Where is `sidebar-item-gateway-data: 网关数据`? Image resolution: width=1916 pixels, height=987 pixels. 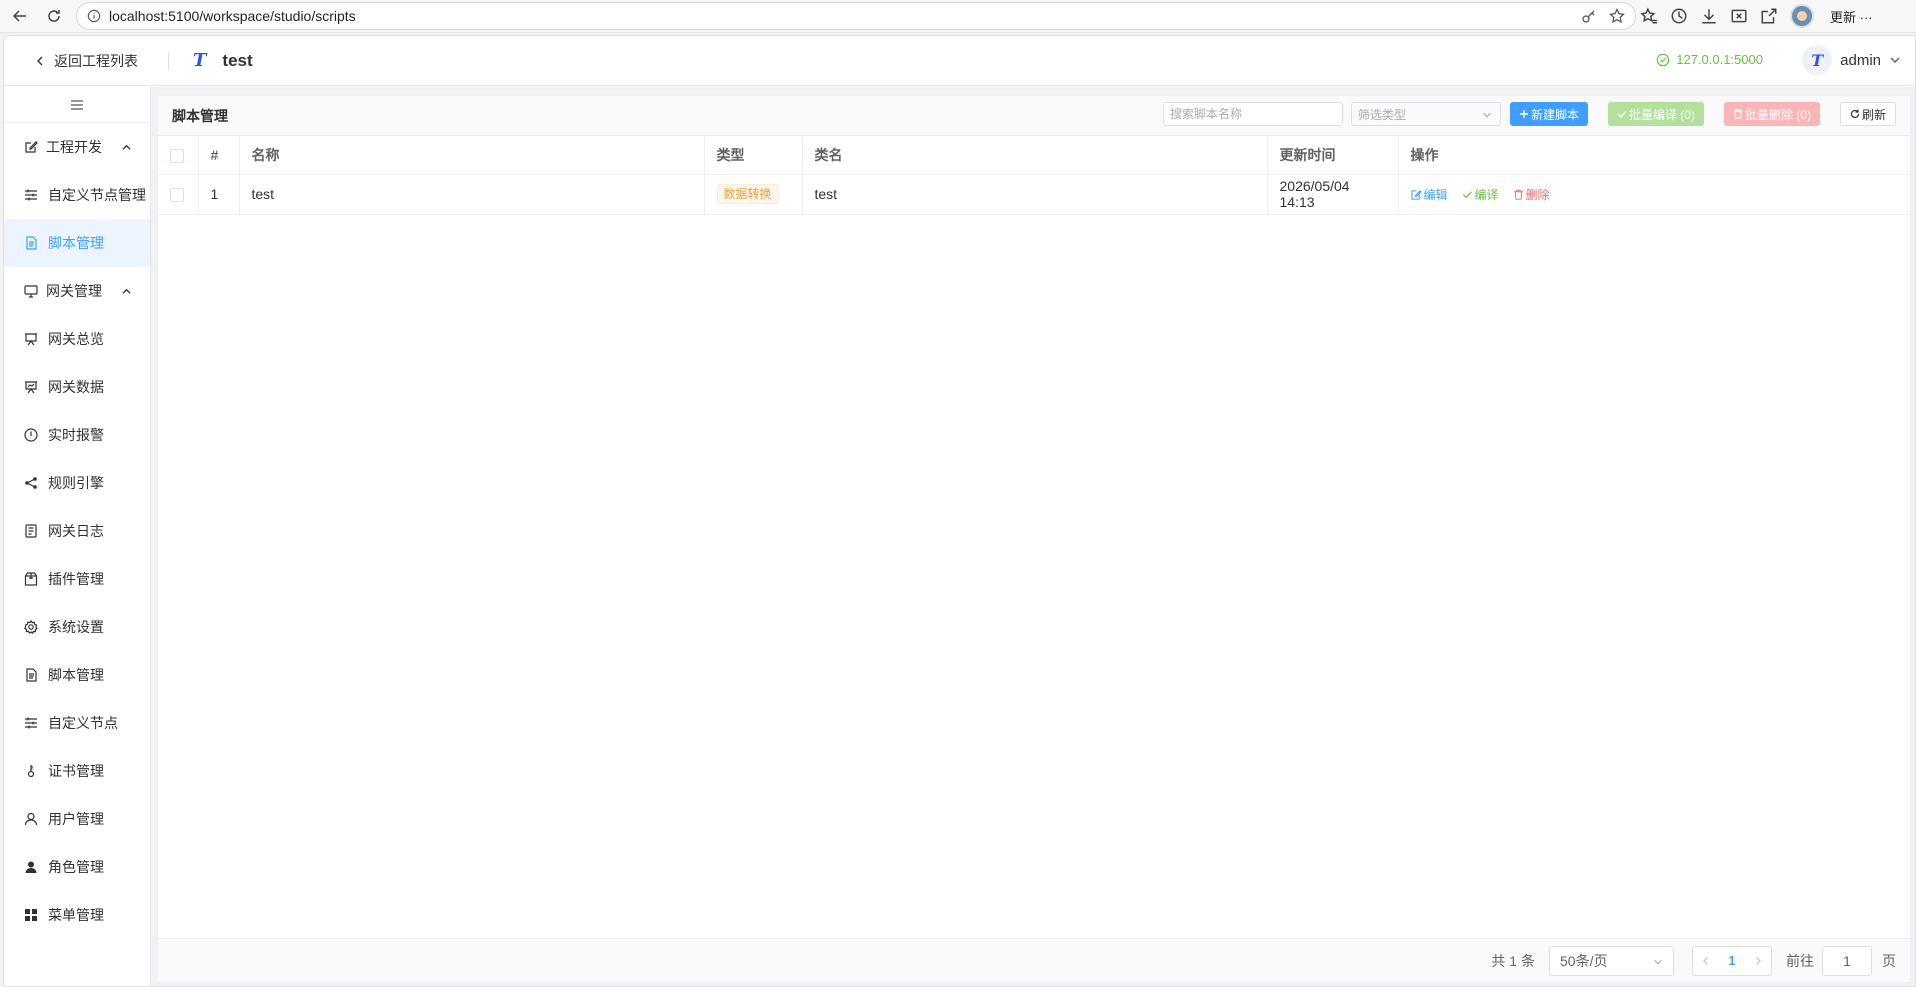 sidebar-item-gateway-data: 网关数据 is located at coordinates (77, 387).